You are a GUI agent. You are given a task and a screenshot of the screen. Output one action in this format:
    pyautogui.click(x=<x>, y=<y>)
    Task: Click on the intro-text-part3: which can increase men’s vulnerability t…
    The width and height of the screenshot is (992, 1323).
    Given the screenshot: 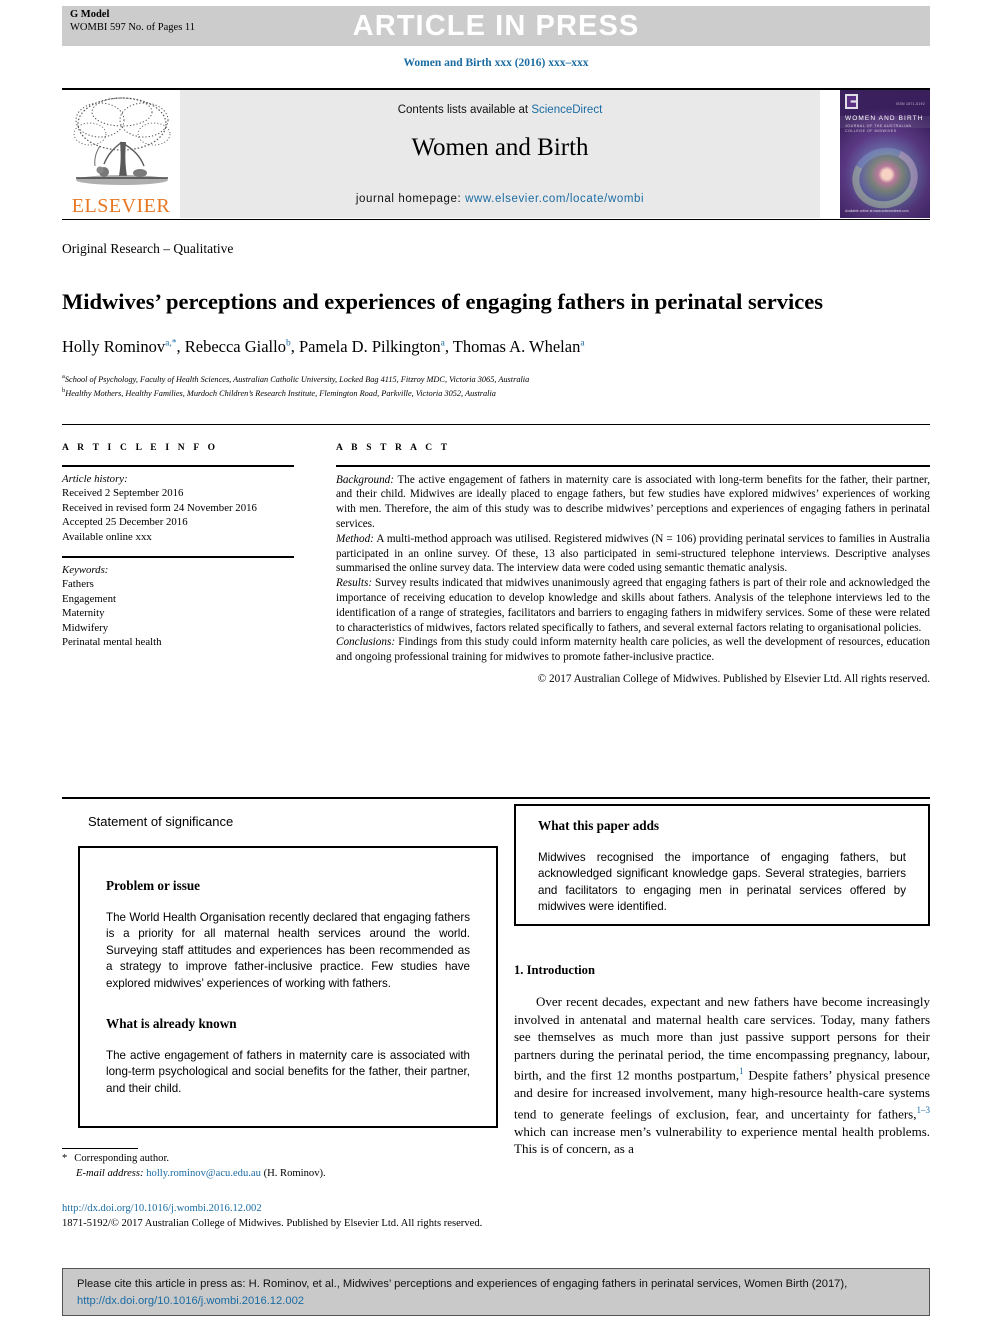 What is the action you would take?
    pyautogui.click(x=722, y=1140)
    